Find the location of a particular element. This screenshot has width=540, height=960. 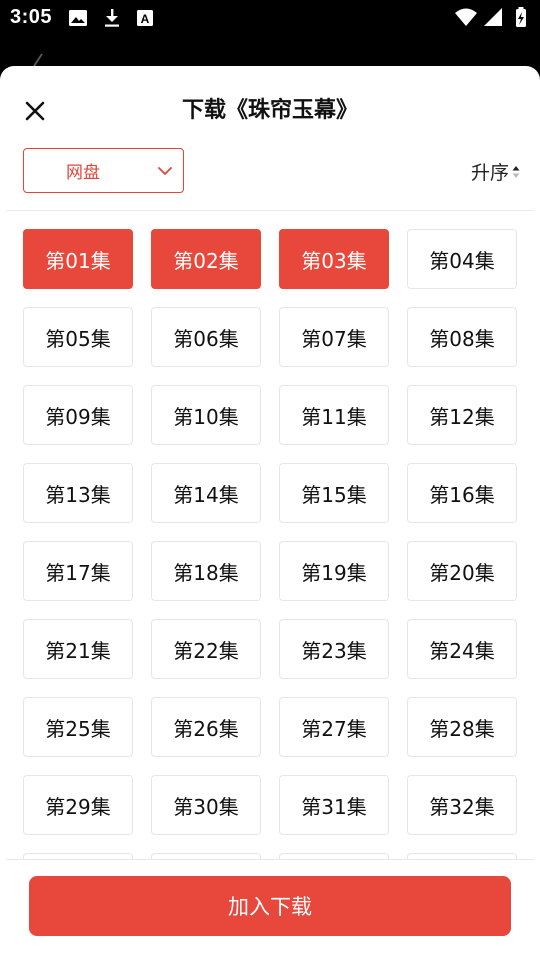

episode-item: 第27集 is located at coordinates (334, 727).